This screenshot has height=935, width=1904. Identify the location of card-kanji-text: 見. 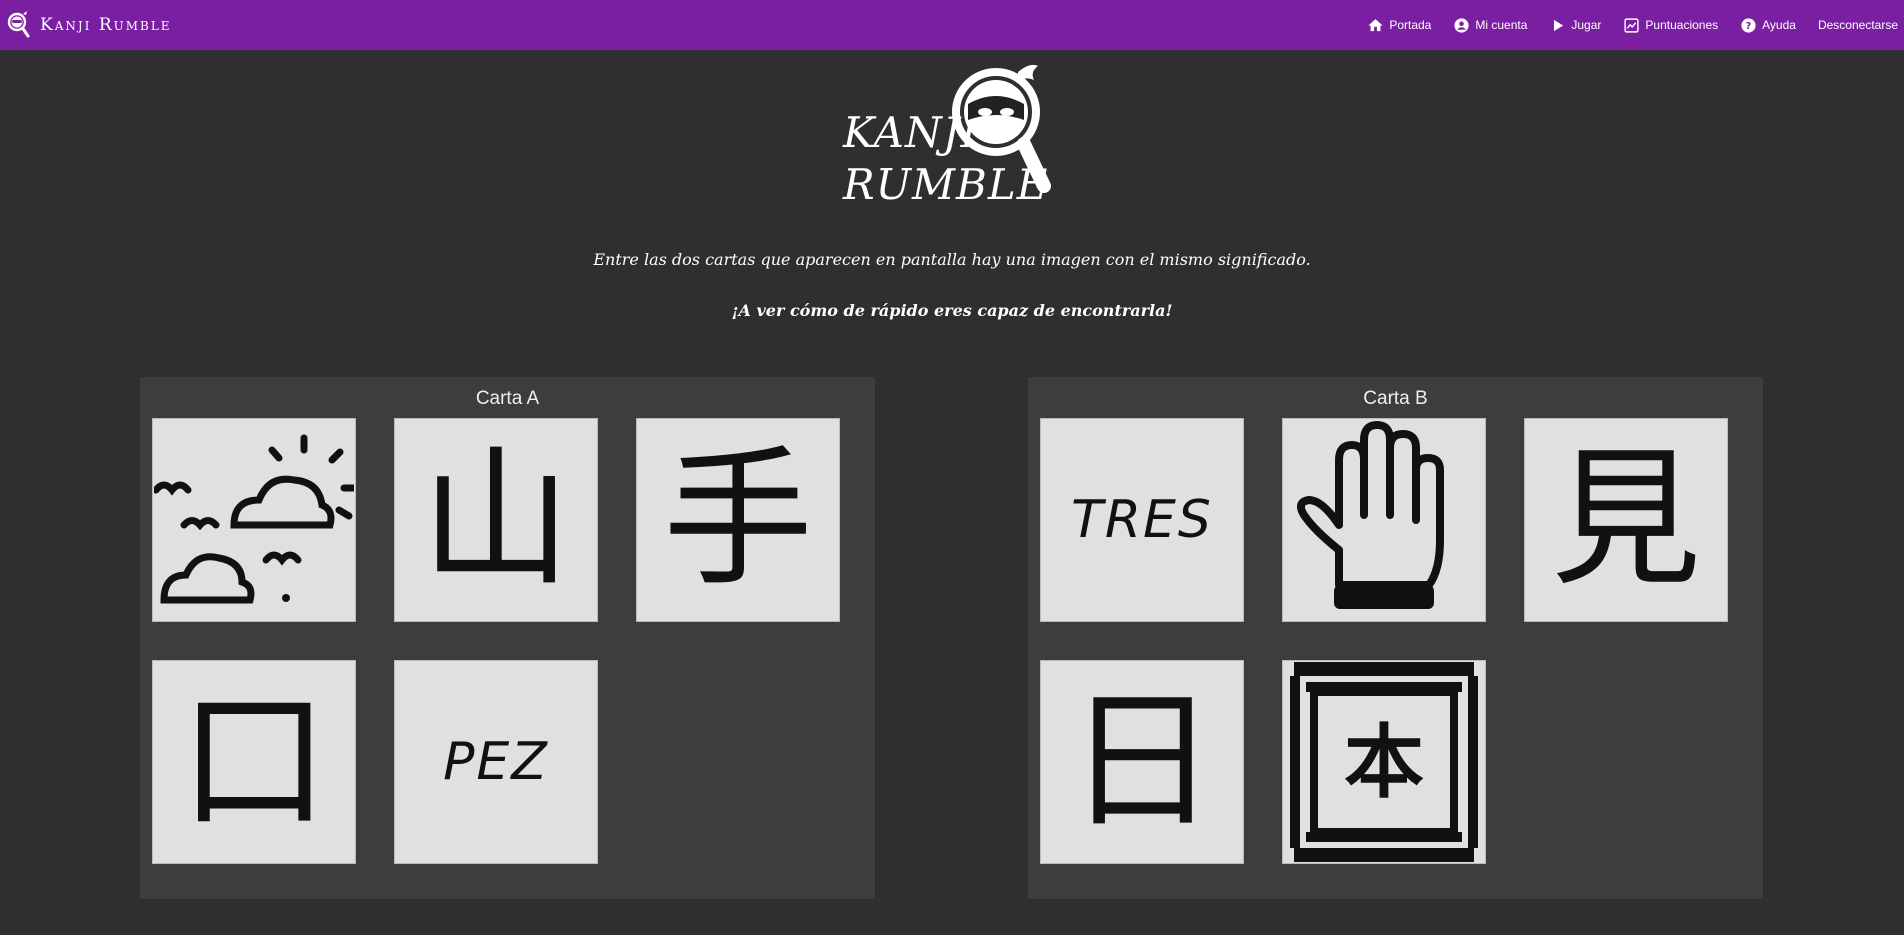
(1625, 520).